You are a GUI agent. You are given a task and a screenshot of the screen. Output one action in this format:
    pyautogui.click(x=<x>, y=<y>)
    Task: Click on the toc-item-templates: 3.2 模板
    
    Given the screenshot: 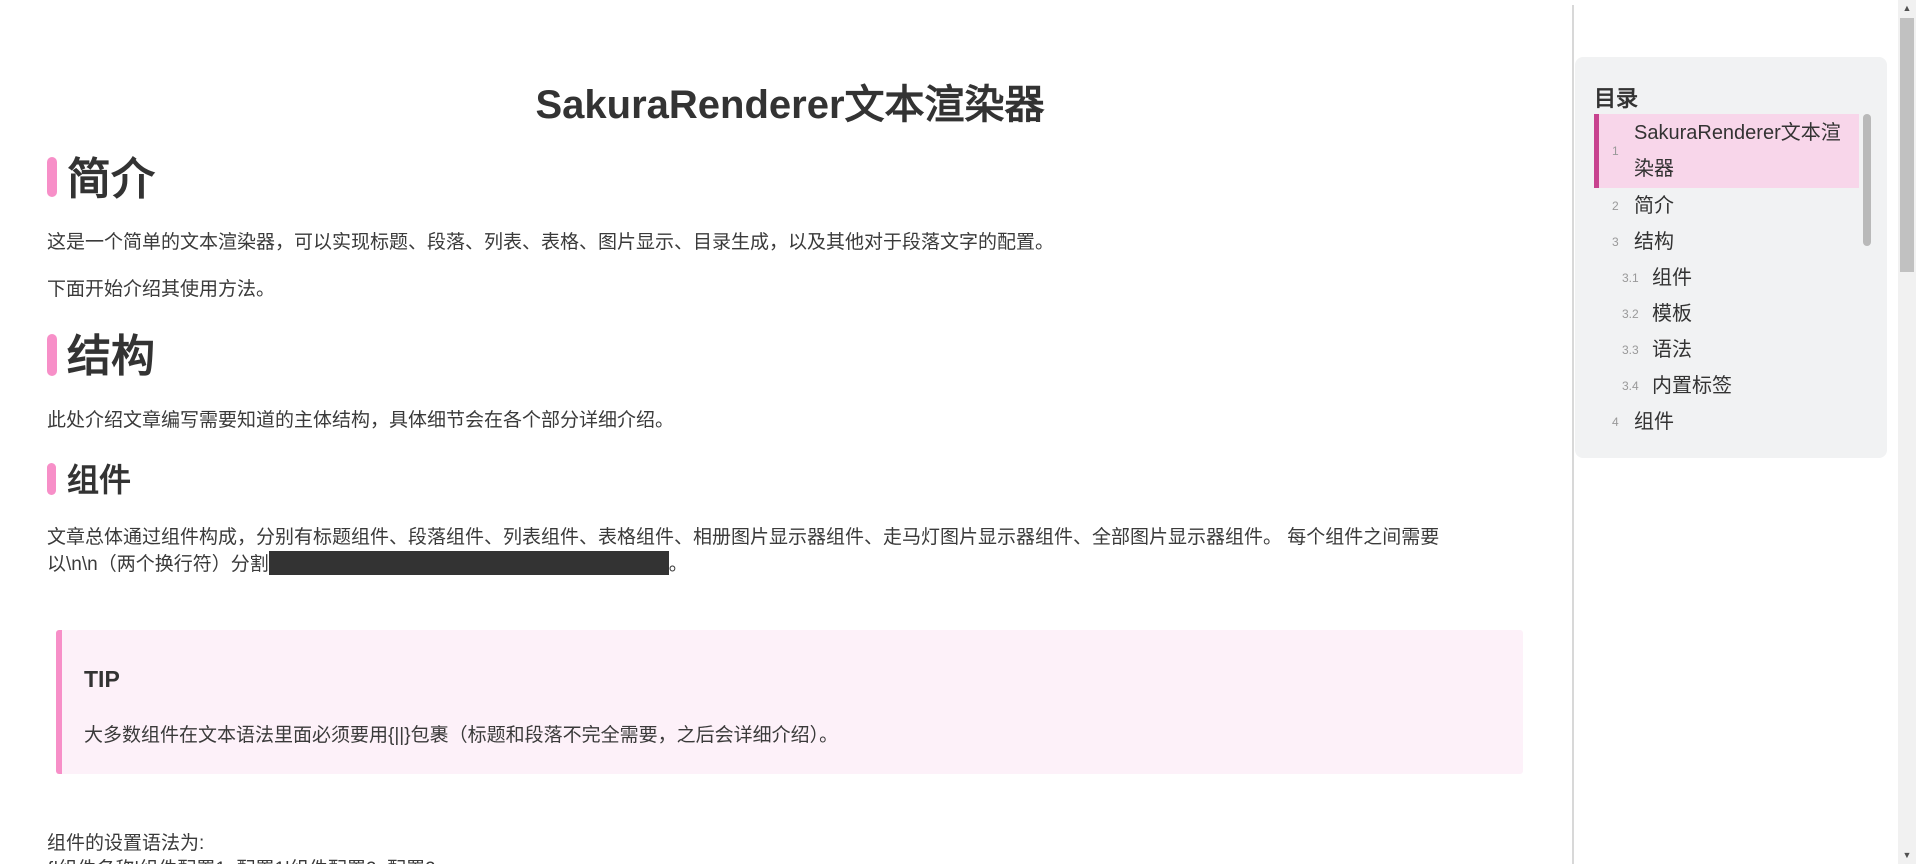 What is the action you would take?
    pyautogui.click(x=1726, y=314)
    